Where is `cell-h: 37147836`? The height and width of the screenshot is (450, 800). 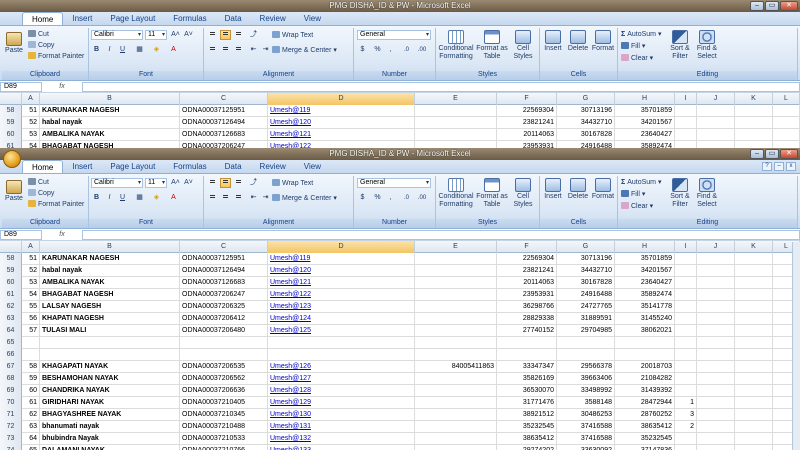 cell-h: 37147836 is located at coordinates (645, 447).